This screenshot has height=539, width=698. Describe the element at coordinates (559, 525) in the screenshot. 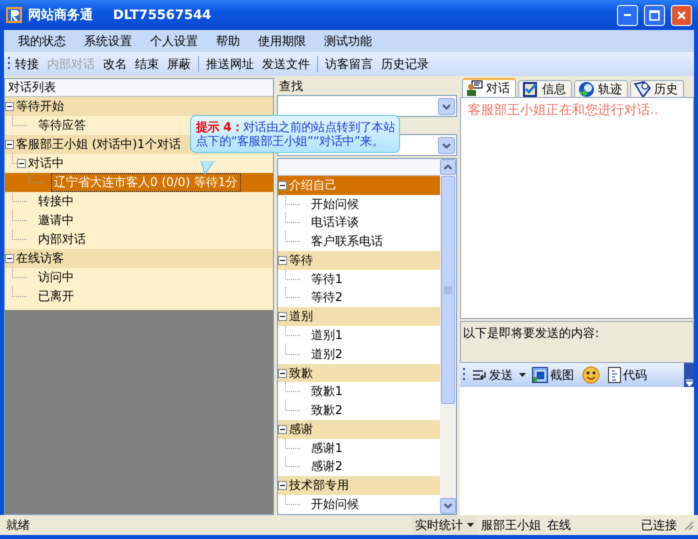

I see `presence-status: 在线` at that location.